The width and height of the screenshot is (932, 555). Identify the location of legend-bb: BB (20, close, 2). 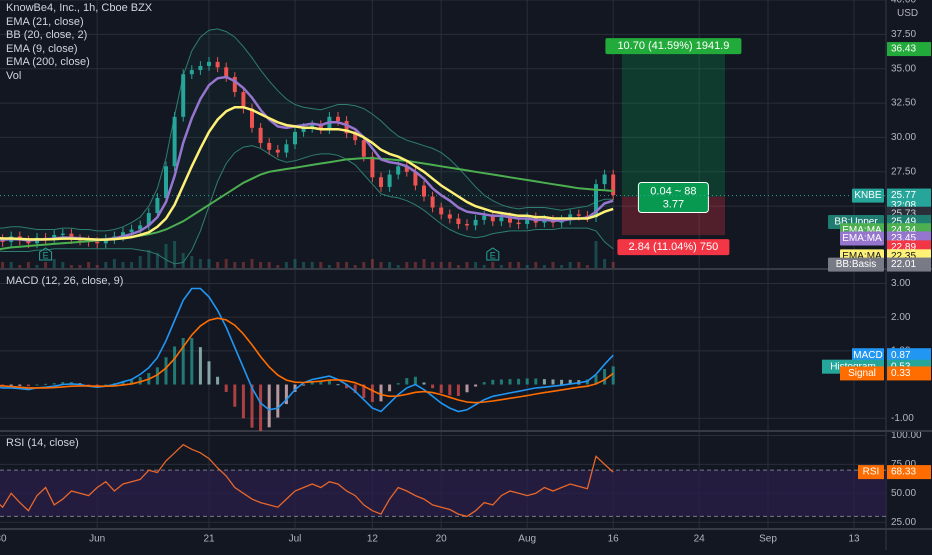
(79, 36).